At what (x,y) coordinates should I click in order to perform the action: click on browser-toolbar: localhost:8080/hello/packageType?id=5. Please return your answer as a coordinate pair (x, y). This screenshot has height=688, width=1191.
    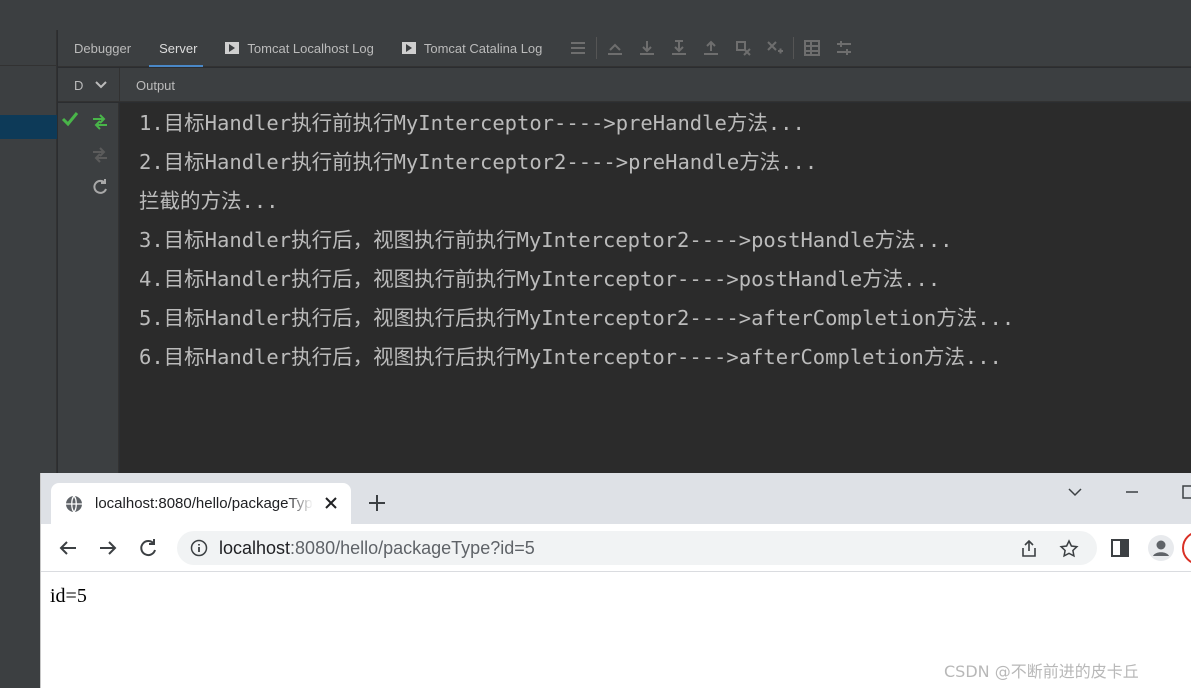
    Looking at the image, I should click on (616, 548).